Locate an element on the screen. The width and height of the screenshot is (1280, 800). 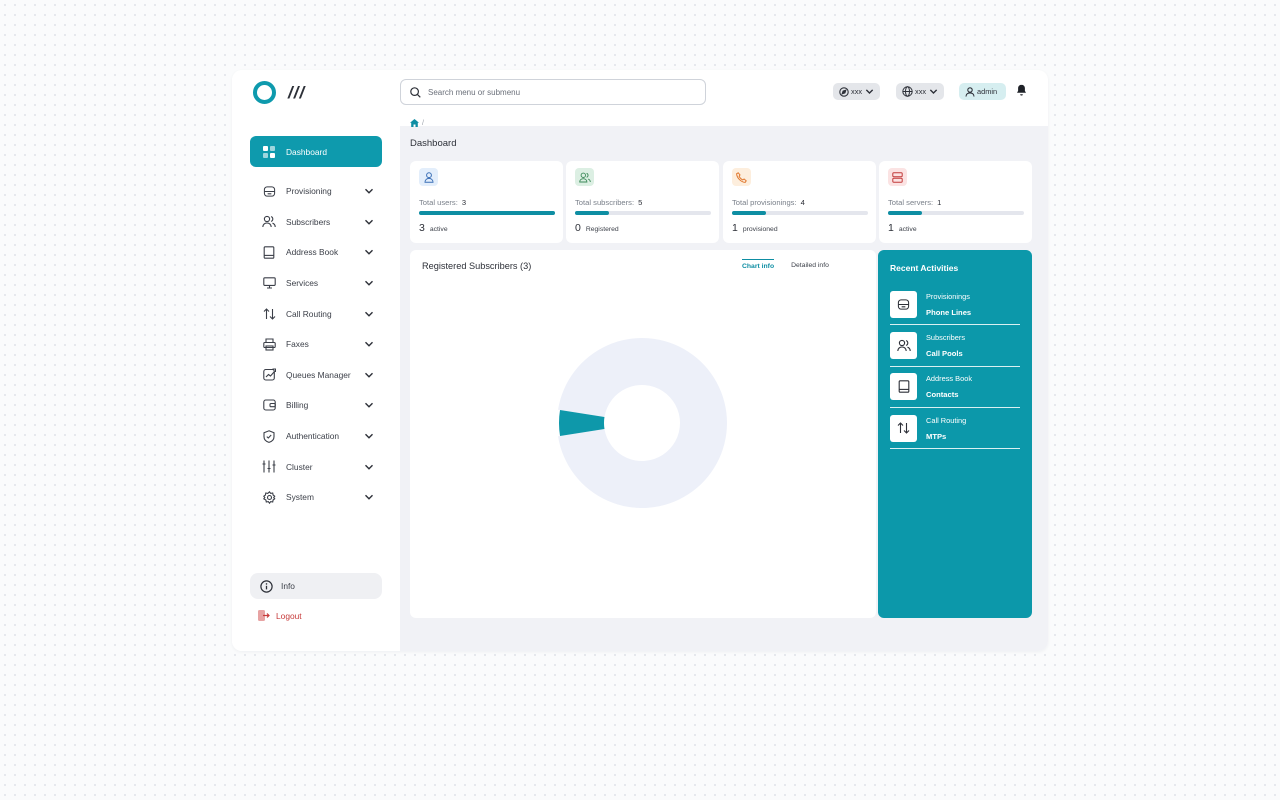
activity-item: Call Routing MTPs is located at coordinates (955, 429).